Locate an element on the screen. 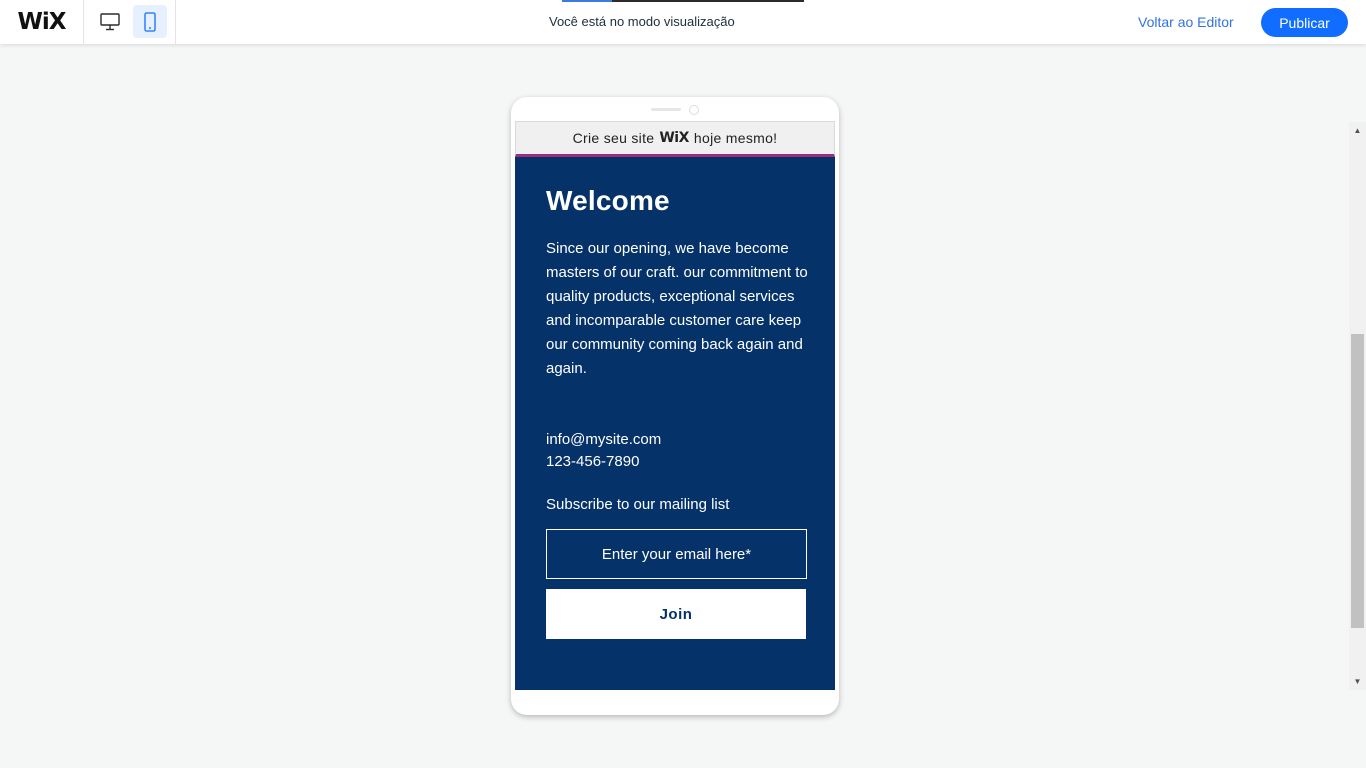 This screenshot has width=1366, height=768. loading-progress-fill is located at coordinates (587, 1).